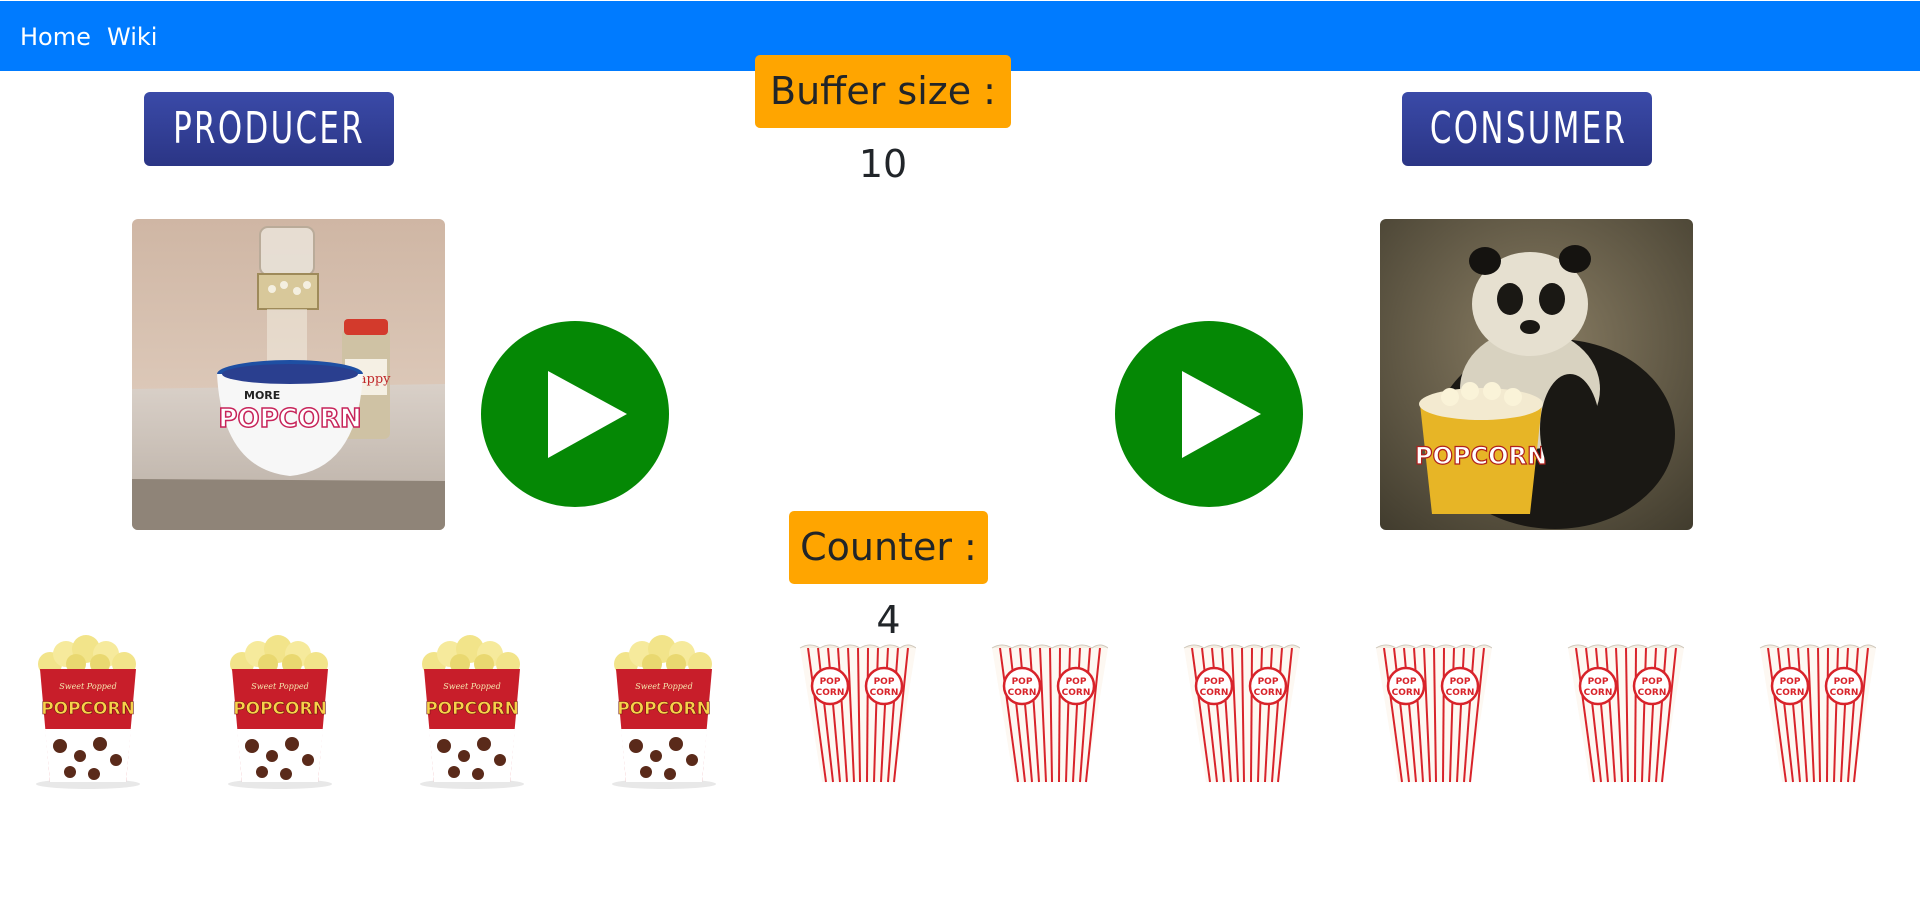 Image resolution: width=1920 pixels, height=912 pixels. I want to click on consumer-play-button, so click(1209, 414).